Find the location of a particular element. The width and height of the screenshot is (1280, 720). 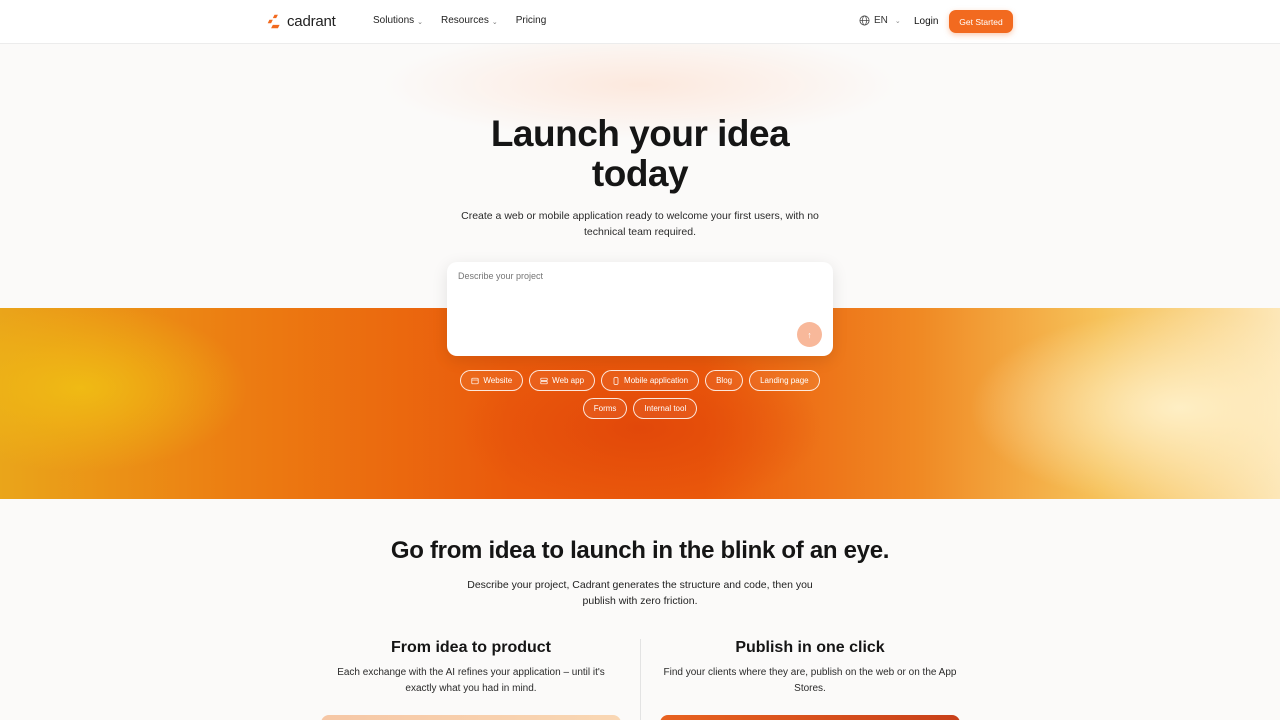

nav-resources-label: Resources is located at coordinates (465, 20).